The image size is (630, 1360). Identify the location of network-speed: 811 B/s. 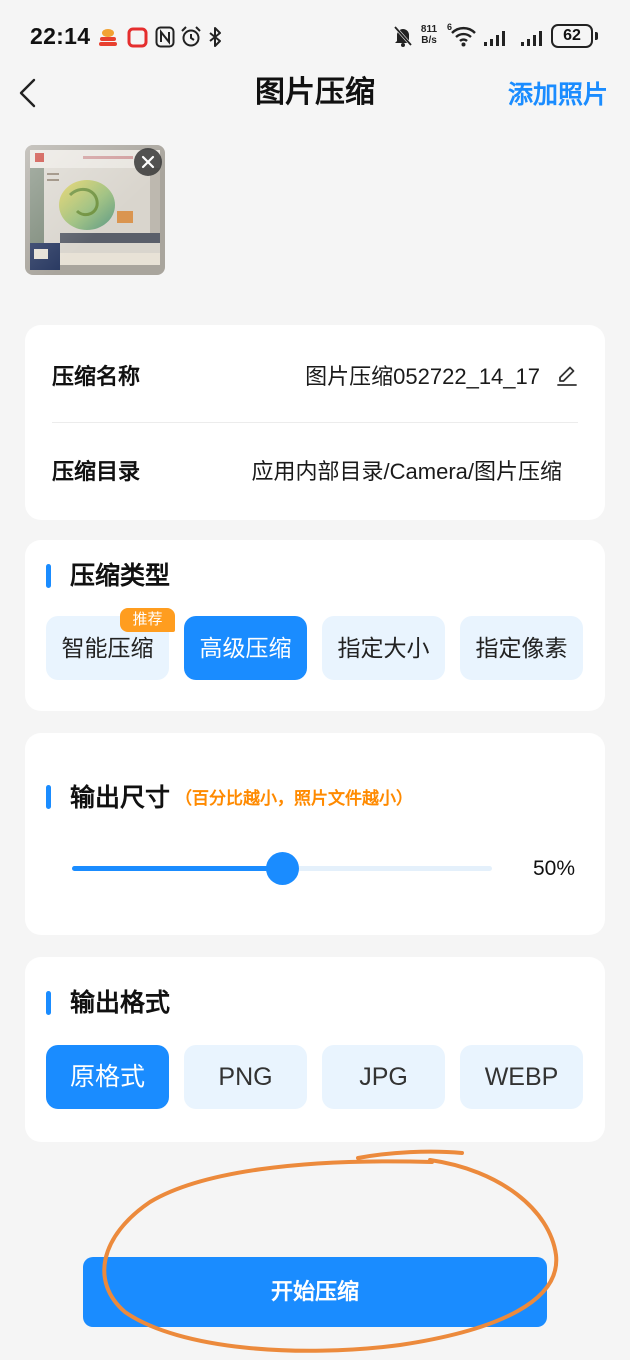
(429, 35).